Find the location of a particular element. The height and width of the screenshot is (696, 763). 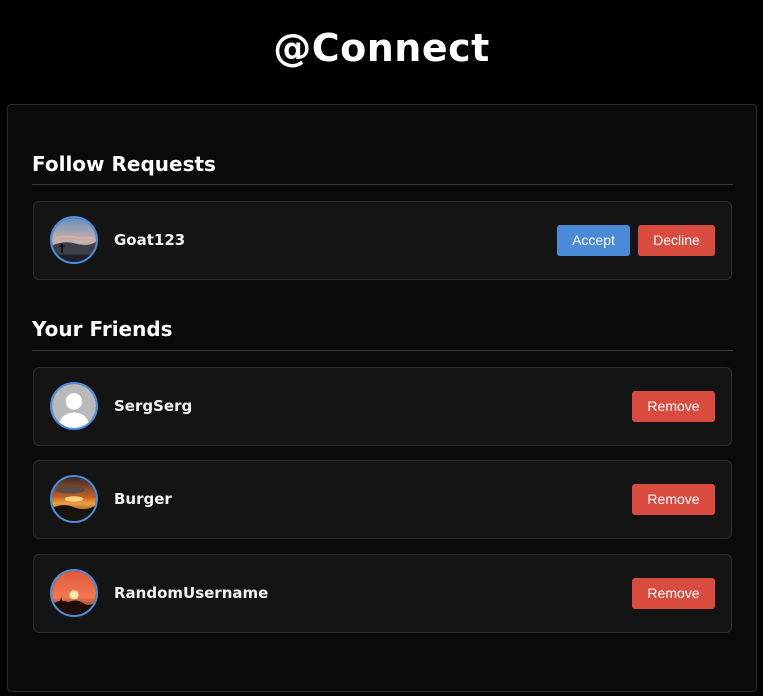

friend-card: SergSerg Remove is located at coordinates (382, 406).